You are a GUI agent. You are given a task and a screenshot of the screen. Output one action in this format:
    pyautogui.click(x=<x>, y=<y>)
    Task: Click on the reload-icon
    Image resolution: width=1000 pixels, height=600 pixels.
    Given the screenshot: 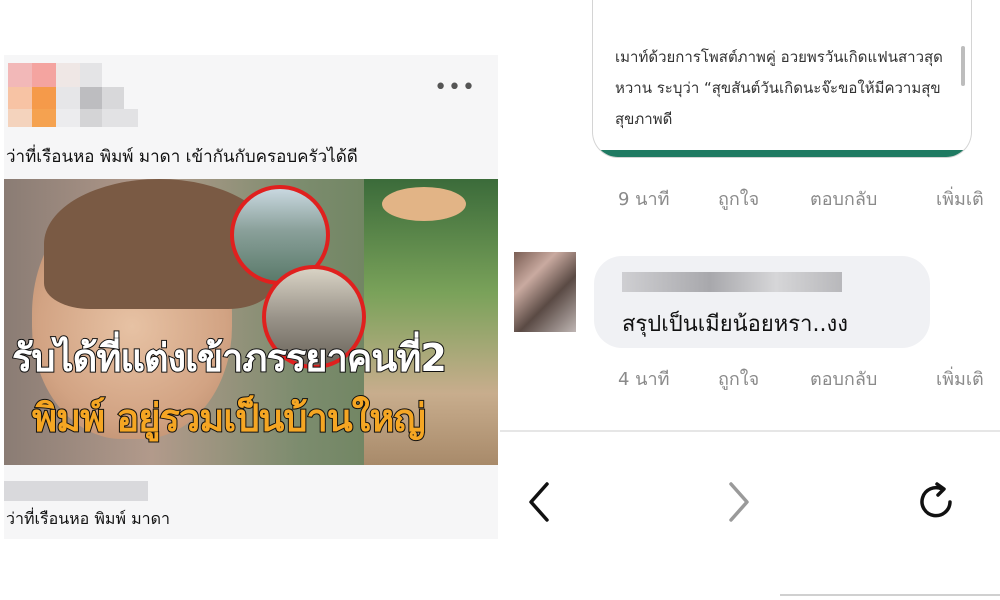 What is the action you would take?
    pyautogui.click(x=936, y=500)
    